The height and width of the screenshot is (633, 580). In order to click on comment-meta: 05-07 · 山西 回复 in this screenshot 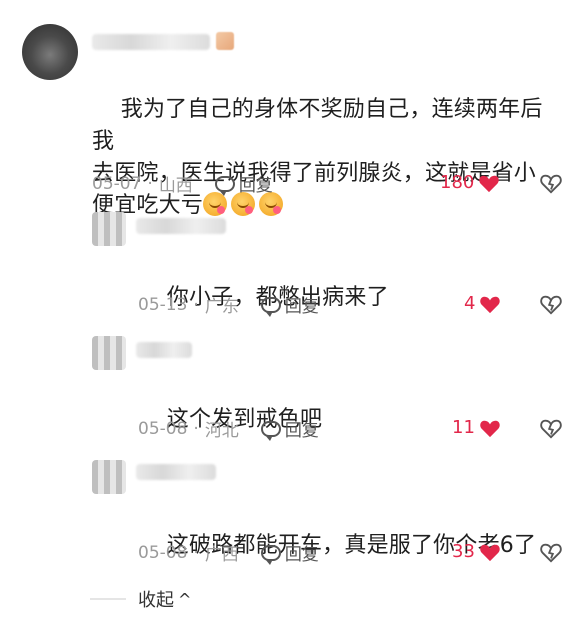, I will do `click(182, 184)`.